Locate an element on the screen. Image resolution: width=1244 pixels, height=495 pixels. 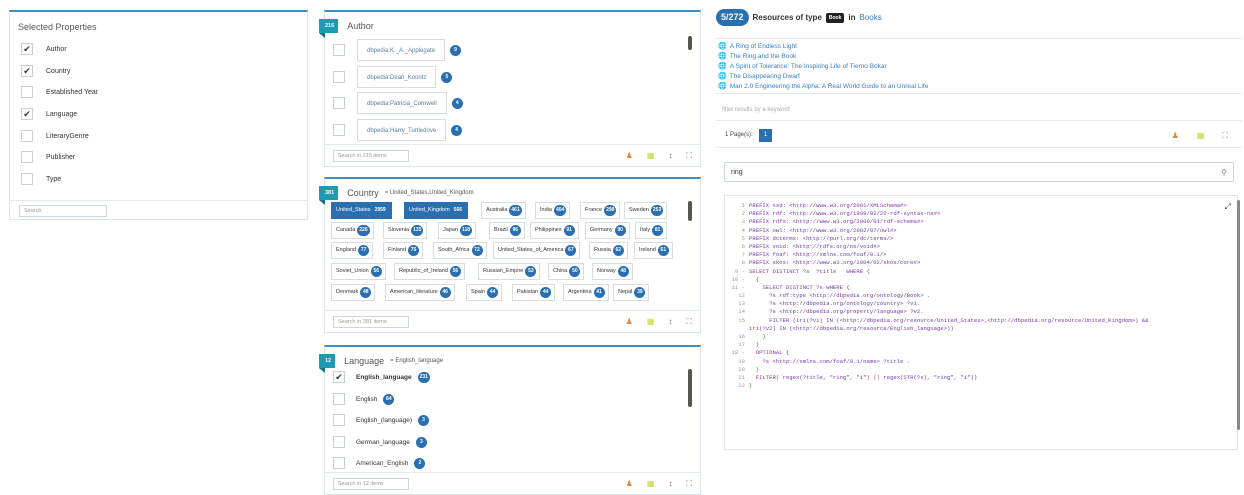
country-tag: Brazil 96 is located at coordinates (507, 230).